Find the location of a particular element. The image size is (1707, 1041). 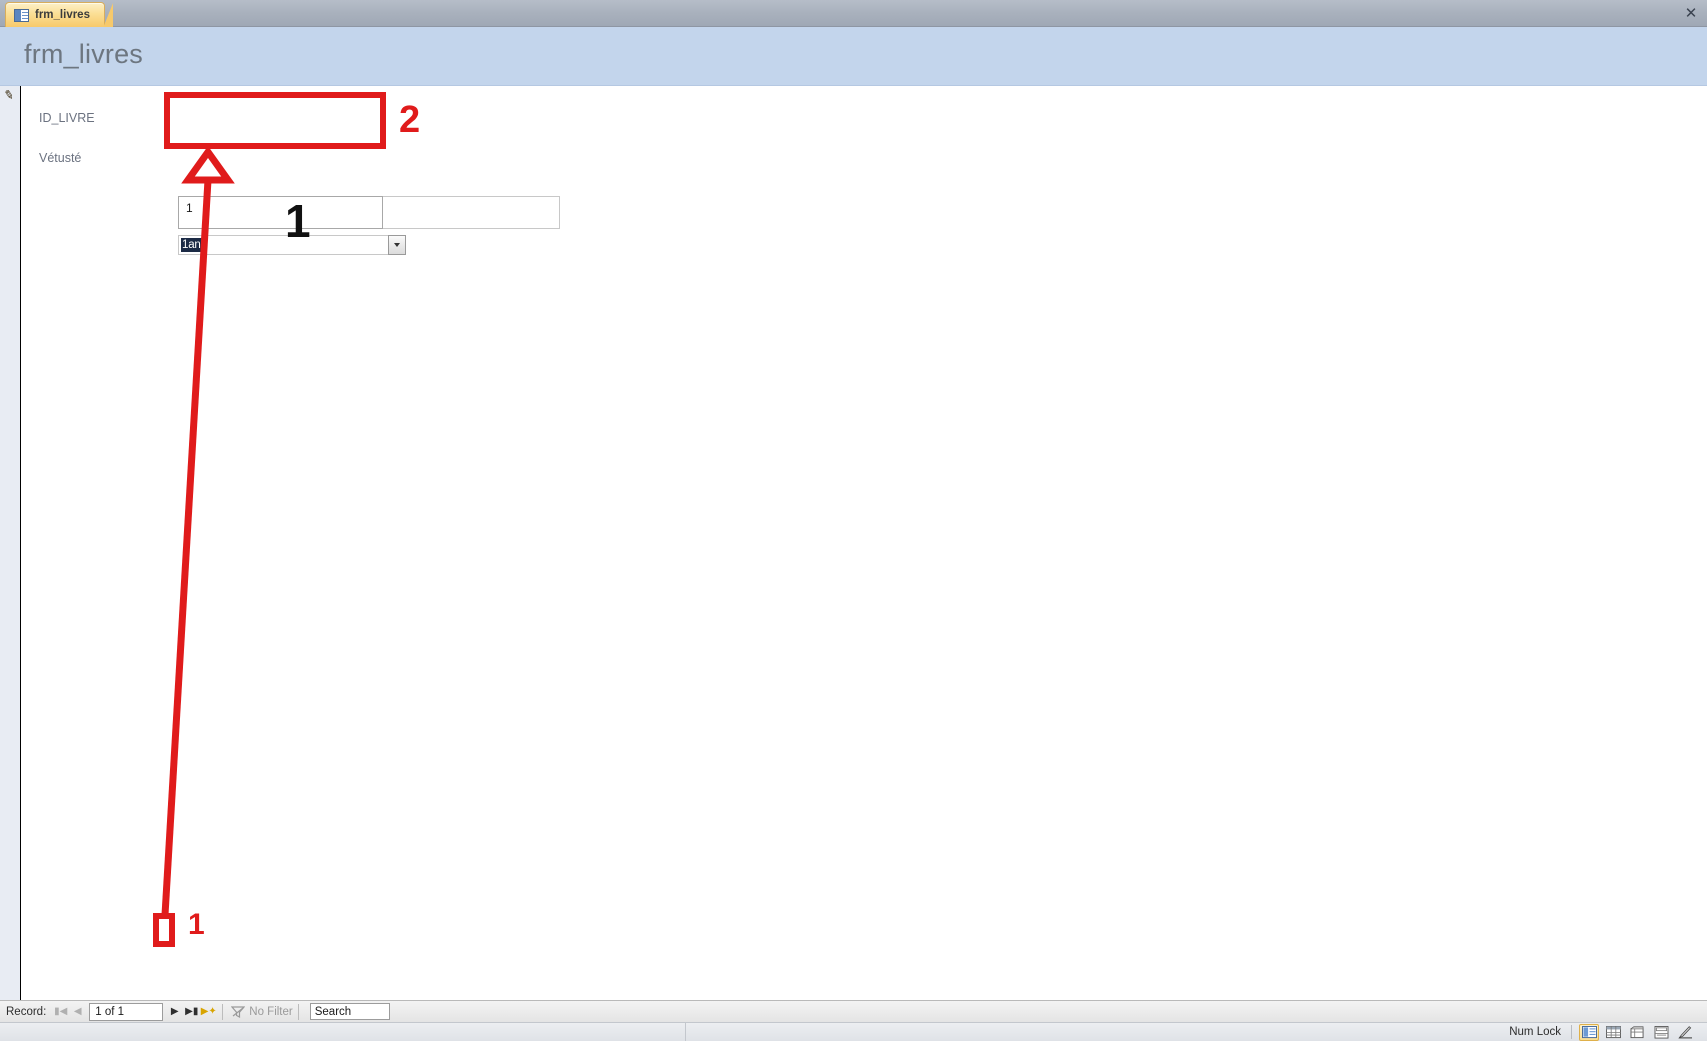

chevron-down-icon is located at coordinates (397, 245).